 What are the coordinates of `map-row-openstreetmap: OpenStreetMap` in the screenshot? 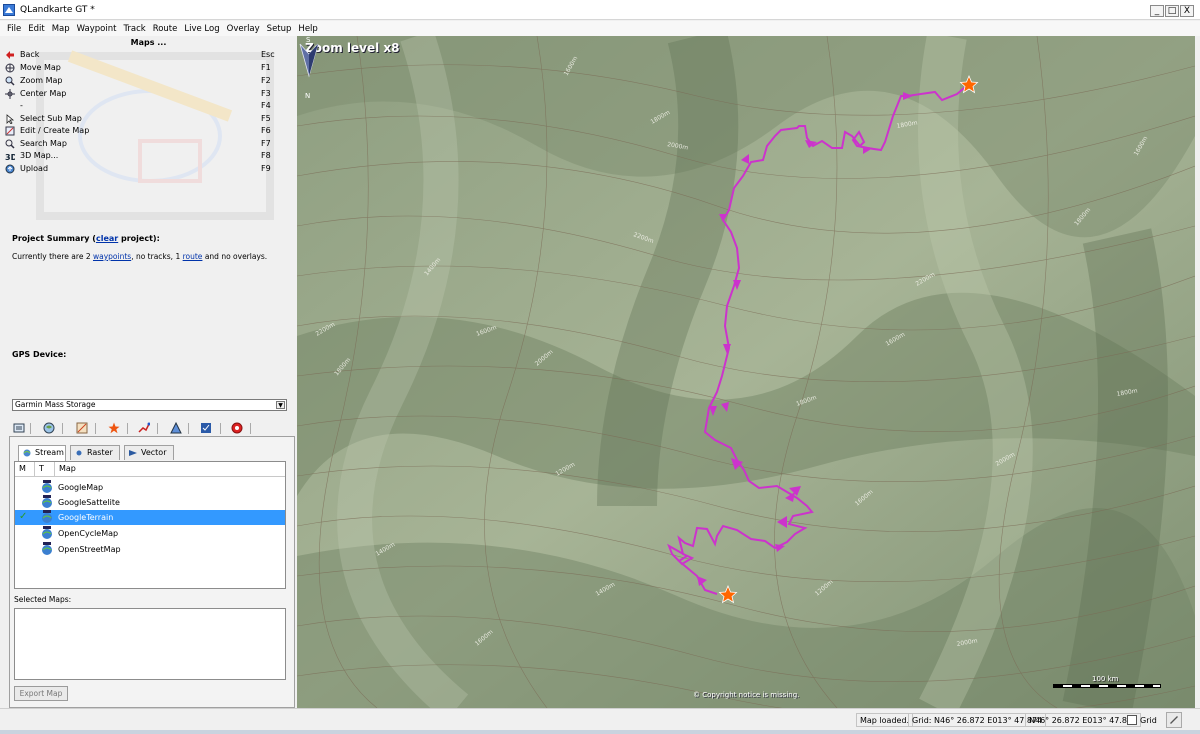 It's located at (150, 549).